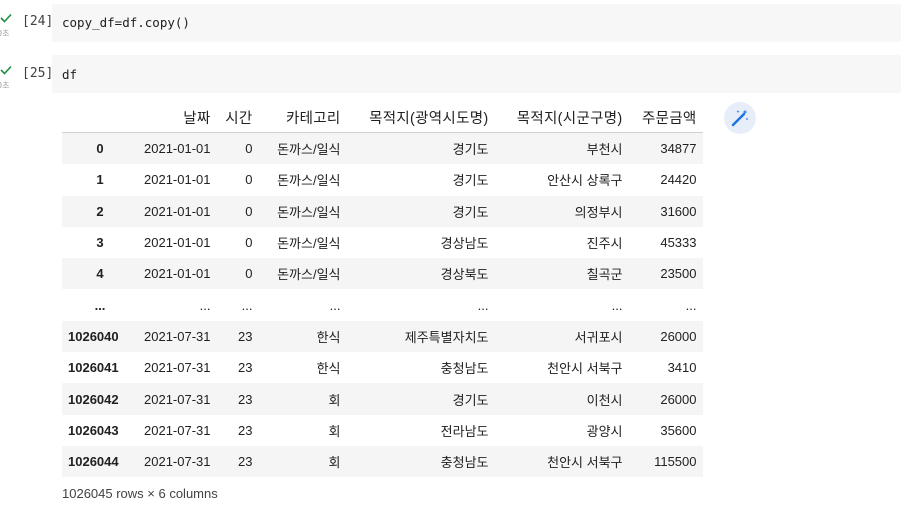 This screenshot has width=907, height=507. I want to click on row-index: 1026042, so click(93, 399).